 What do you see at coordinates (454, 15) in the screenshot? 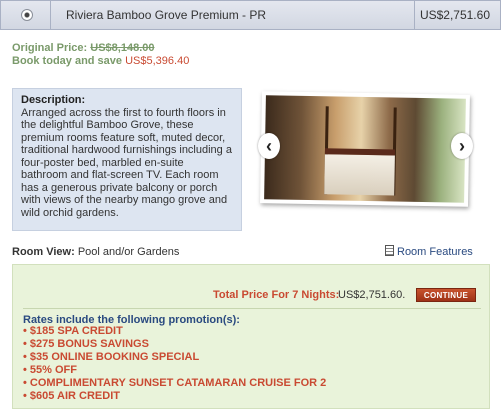
I see `header-price: US$2,751.60` at bounding box center [454, 15].